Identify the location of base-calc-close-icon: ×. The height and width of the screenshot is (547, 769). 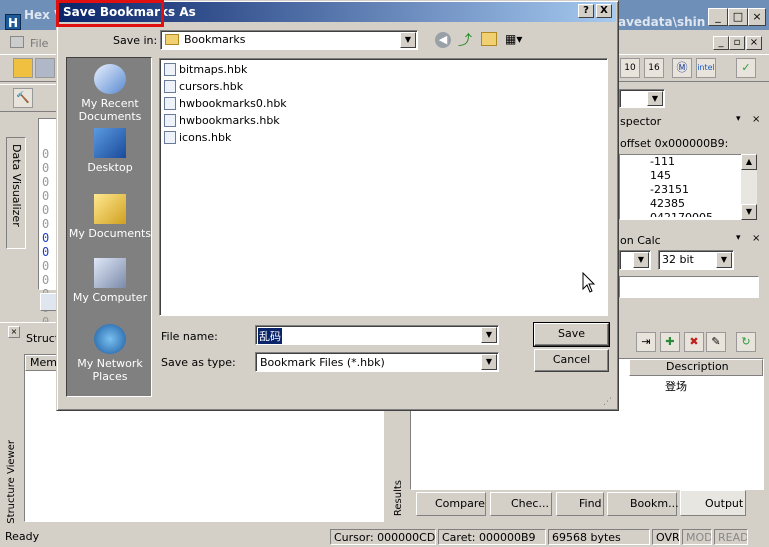
(756, 238).